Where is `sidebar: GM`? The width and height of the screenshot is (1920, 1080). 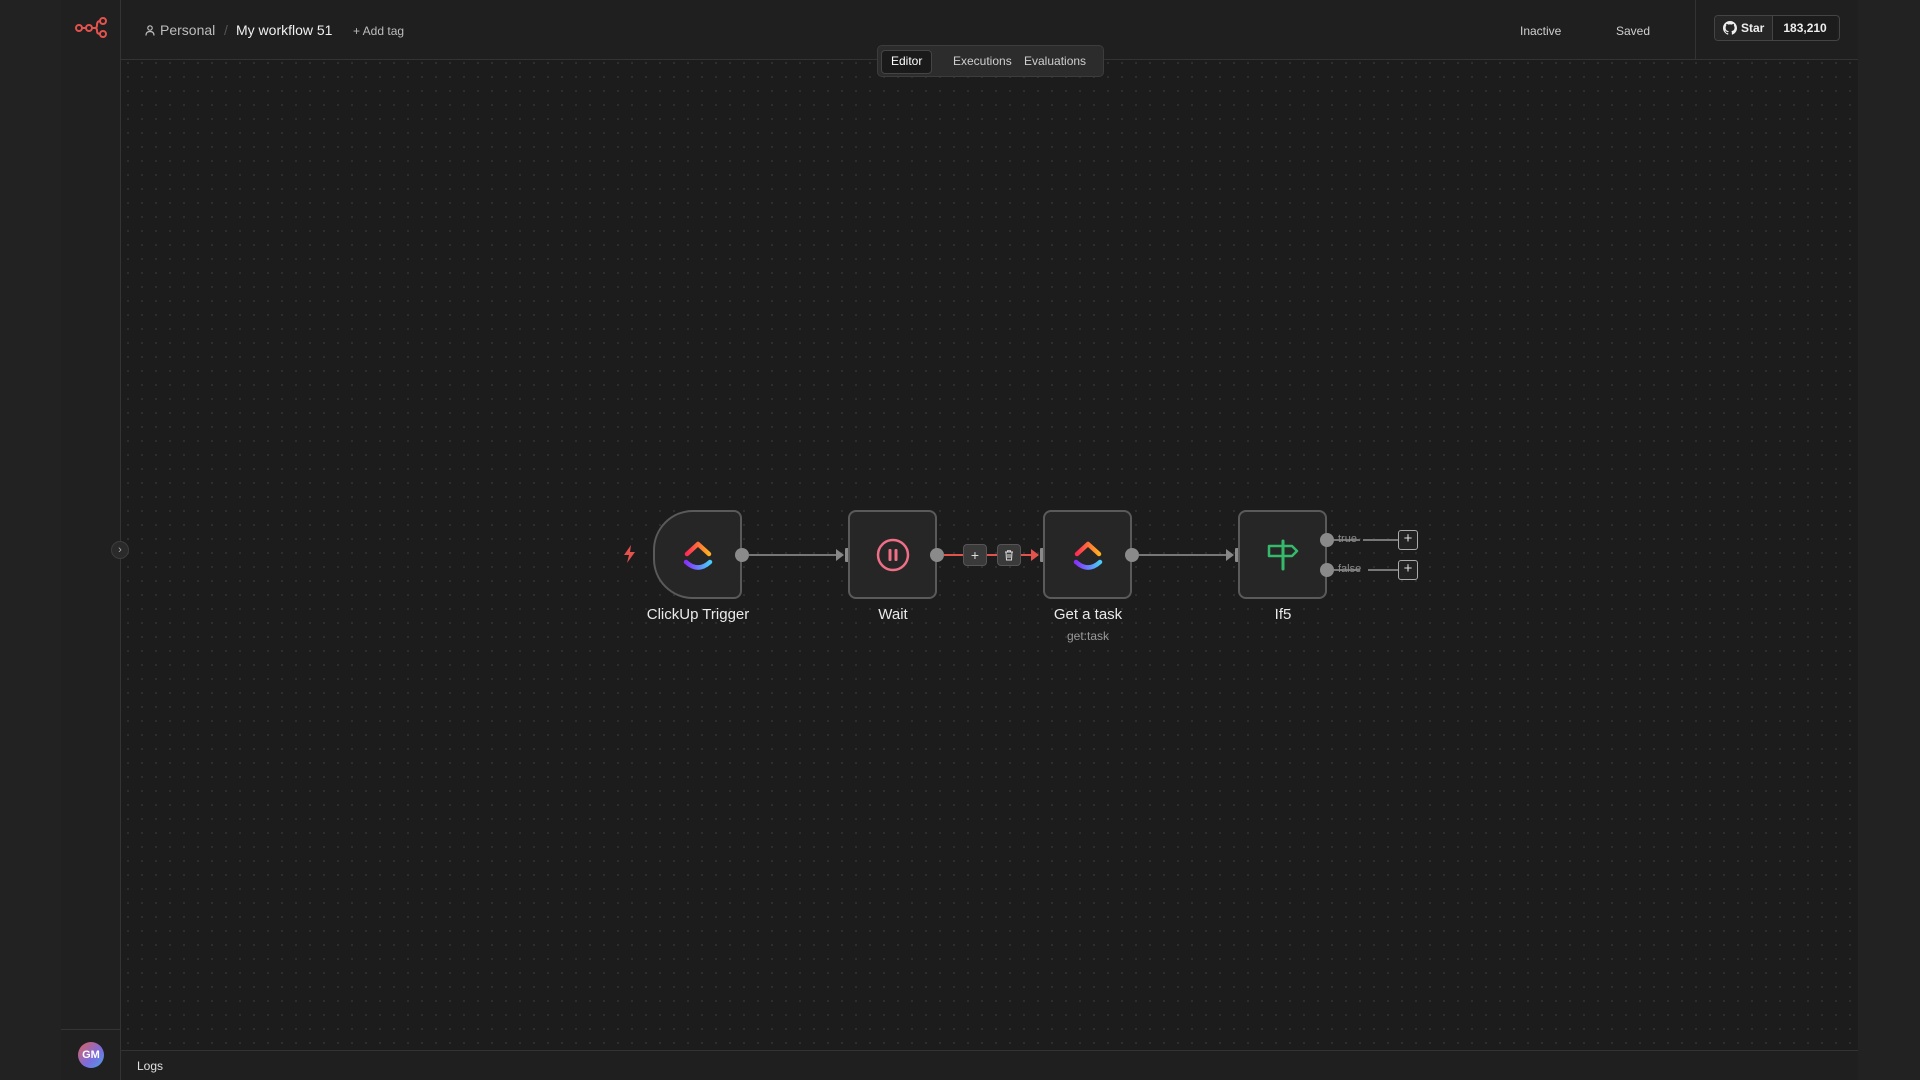
sidebar: GM is located at coordinates (91, 540).